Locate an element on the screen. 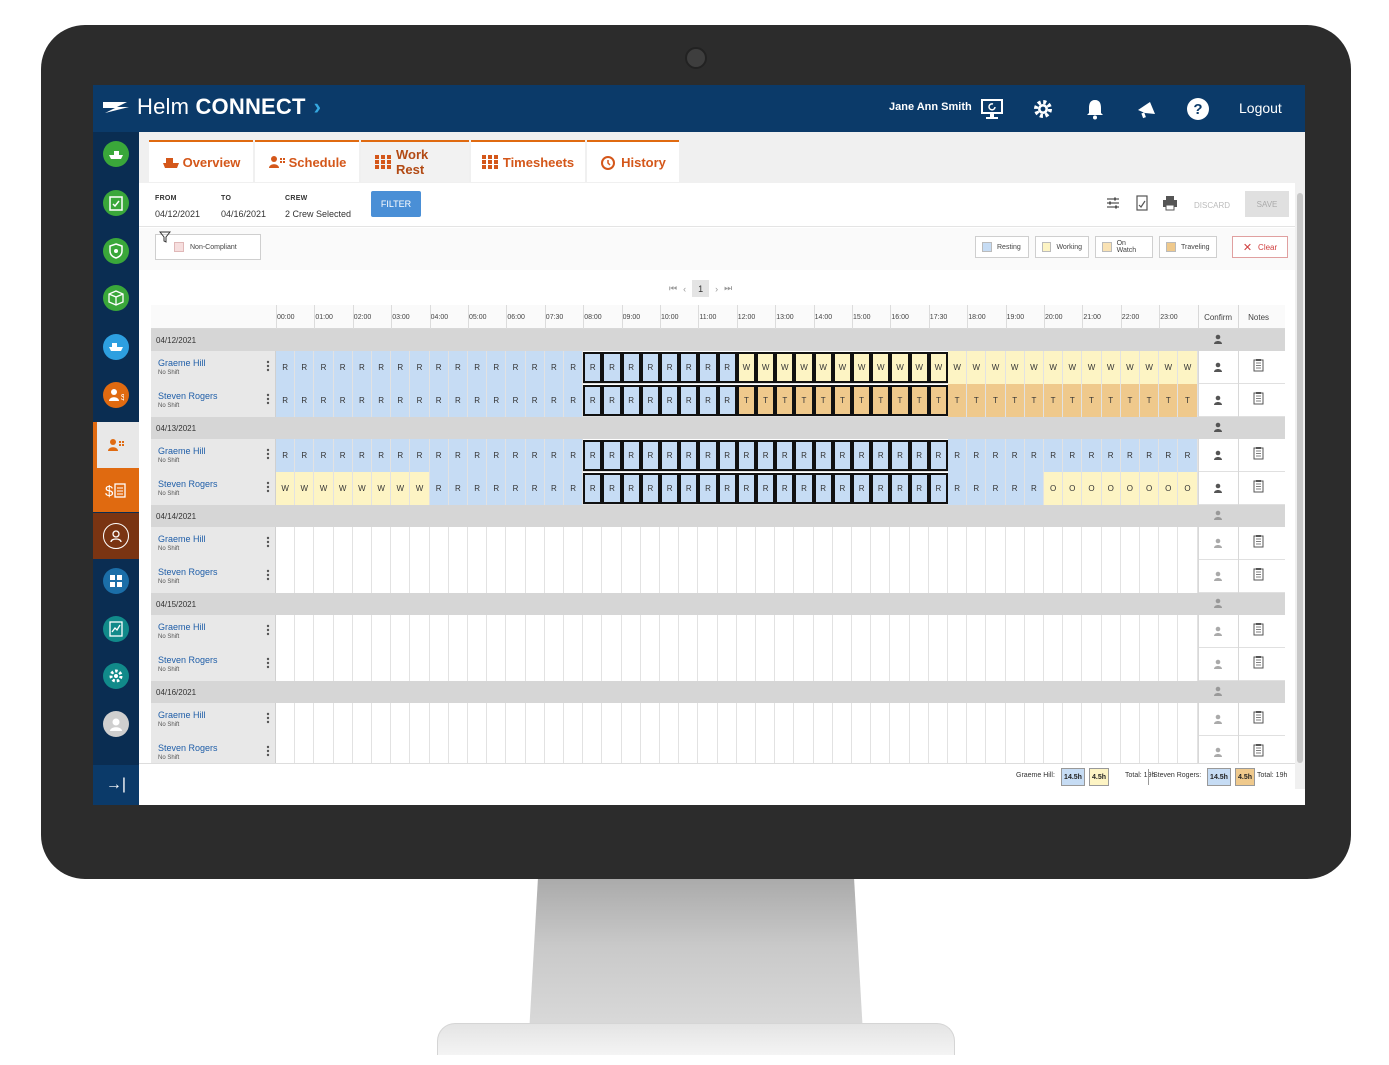 Image resolution: width=1389 pixels, height=1065 pixels. payroll-icon: $ is located at coordinates (116, 490).